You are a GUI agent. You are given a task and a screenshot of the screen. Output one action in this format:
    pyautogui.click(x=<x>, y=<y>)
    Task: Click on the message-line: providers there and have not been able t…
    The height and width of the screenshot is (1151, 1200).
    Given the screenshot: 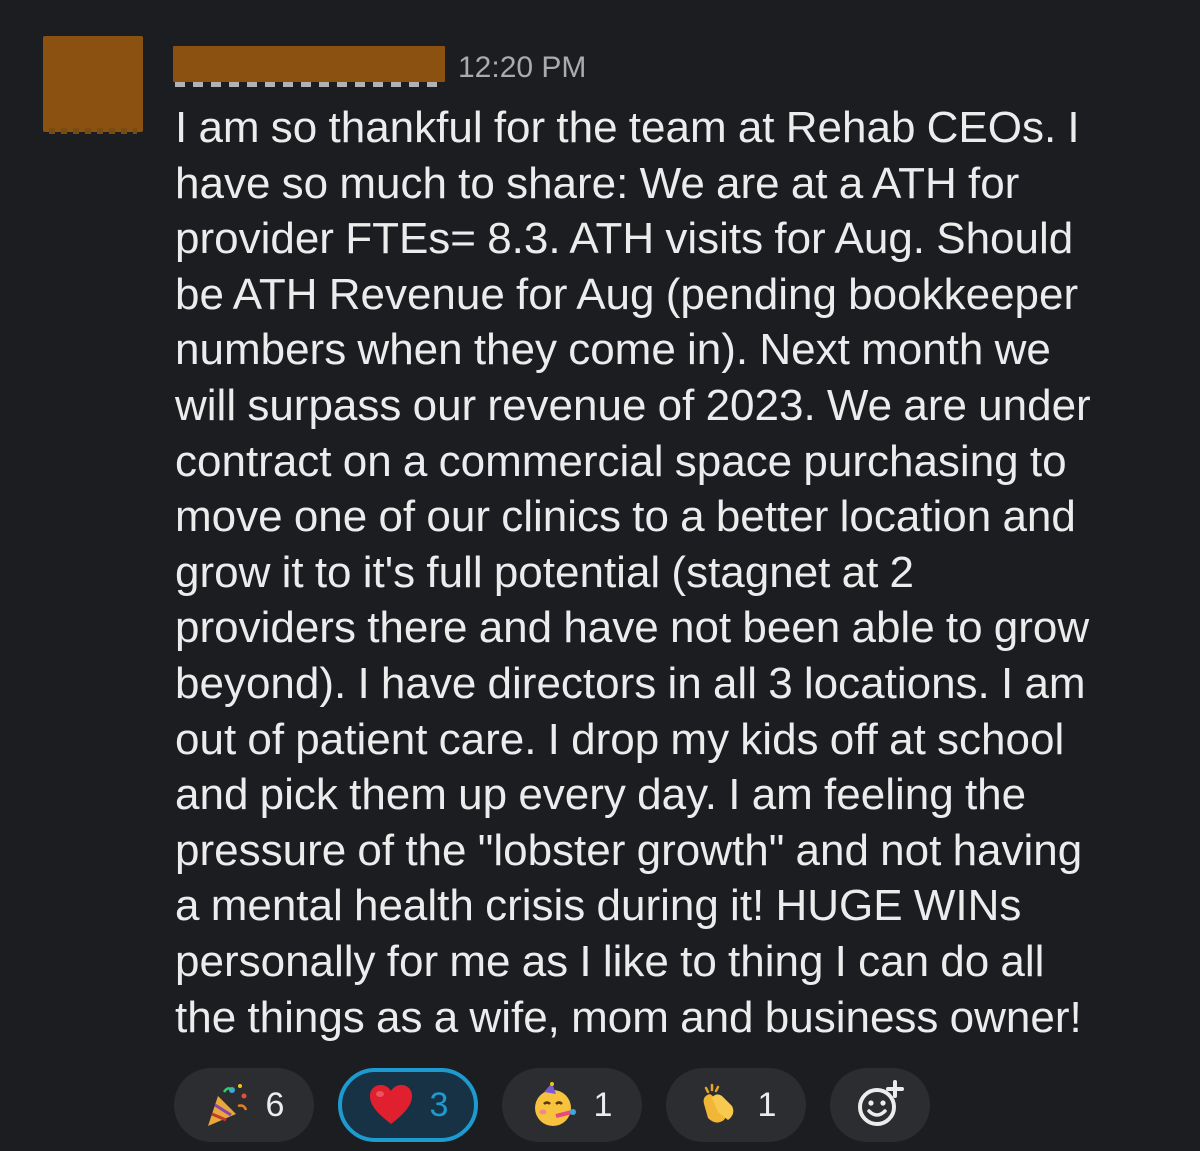 What is the action you would take?
    pyautogui.click(x=632, y=628)
    